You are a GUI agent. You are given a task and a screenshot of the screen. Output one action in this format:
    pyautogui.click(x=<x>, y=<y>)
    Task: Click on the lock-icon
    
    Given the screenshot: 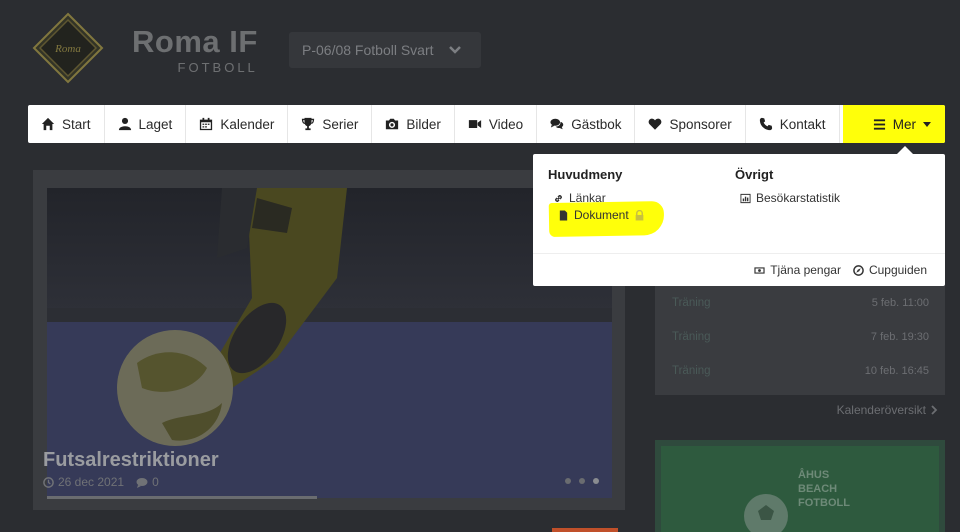 What is the action you would take?
    pyautogui.click(x=639, y=214)
    